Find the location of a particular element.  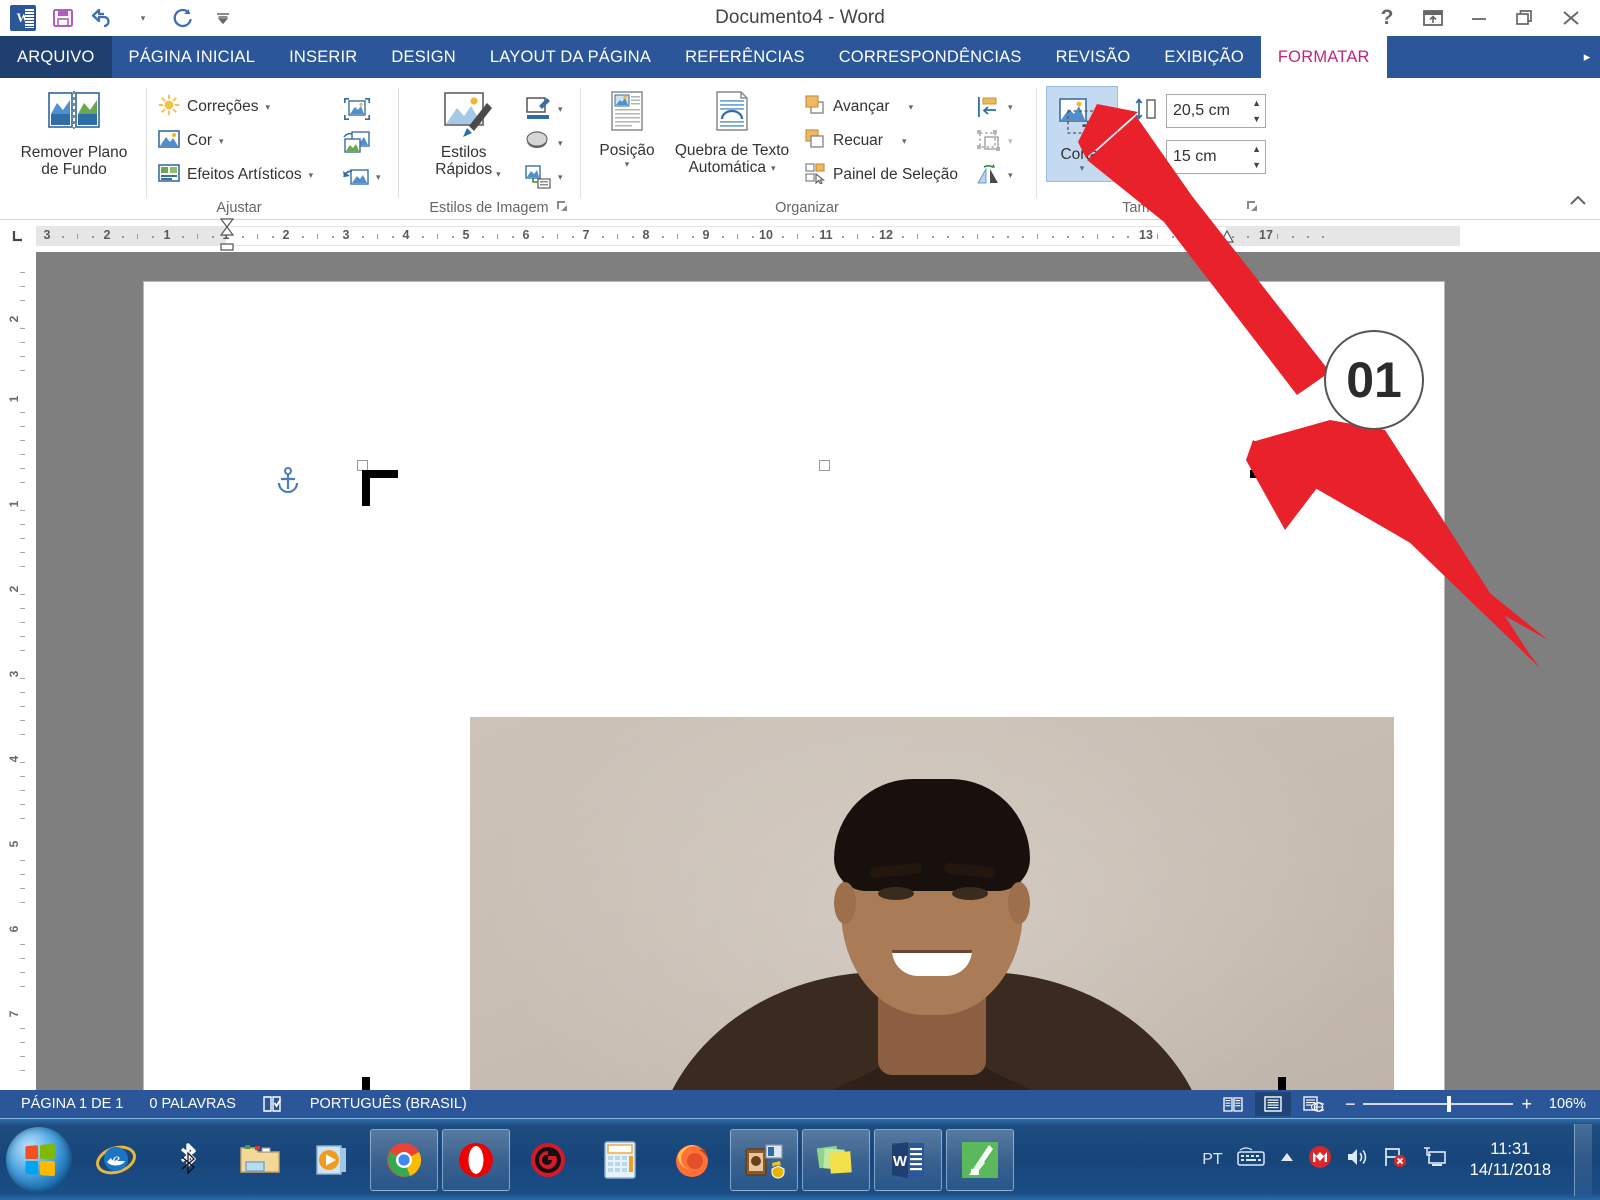

horizontal-ruler: 321123456789101112131617 is located at coordinates (800, 235).